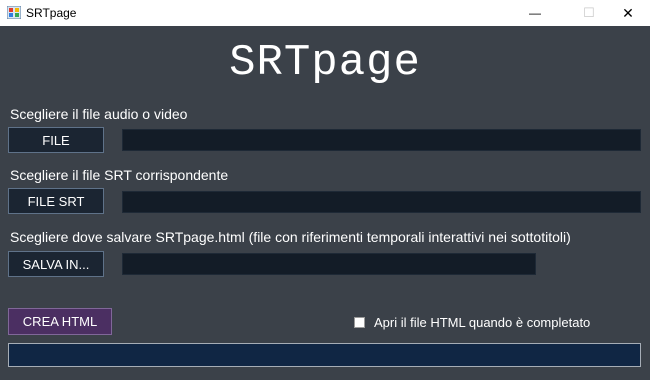  What do you see at coordinates (381, 202) in the screenshot?
I see `srt-file-path` at bounding box center [381, 202].